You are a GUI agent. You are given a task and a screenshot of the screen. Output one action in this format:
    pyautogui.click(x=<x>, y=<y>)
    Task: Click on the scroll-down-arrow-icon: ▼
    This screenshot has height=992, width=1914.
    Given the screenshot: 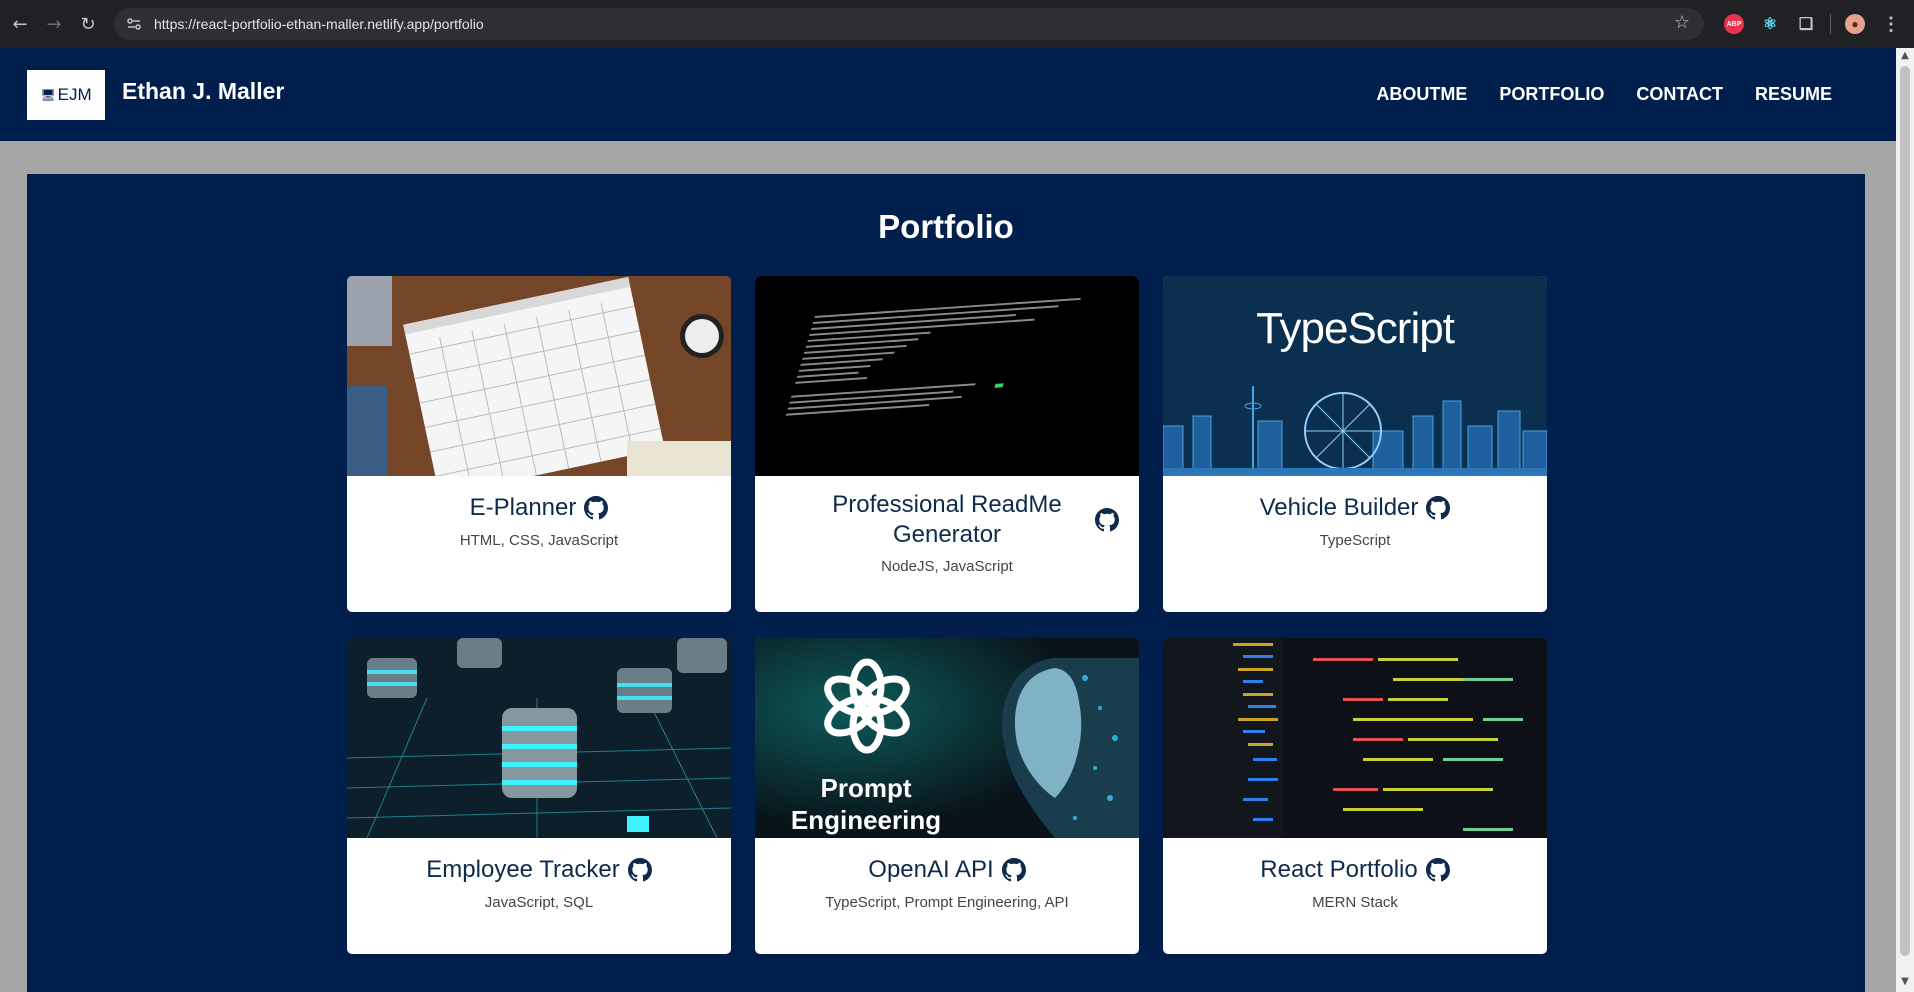 What is the action you would take?
    pyautogui.click(x=1905, y=983)
    